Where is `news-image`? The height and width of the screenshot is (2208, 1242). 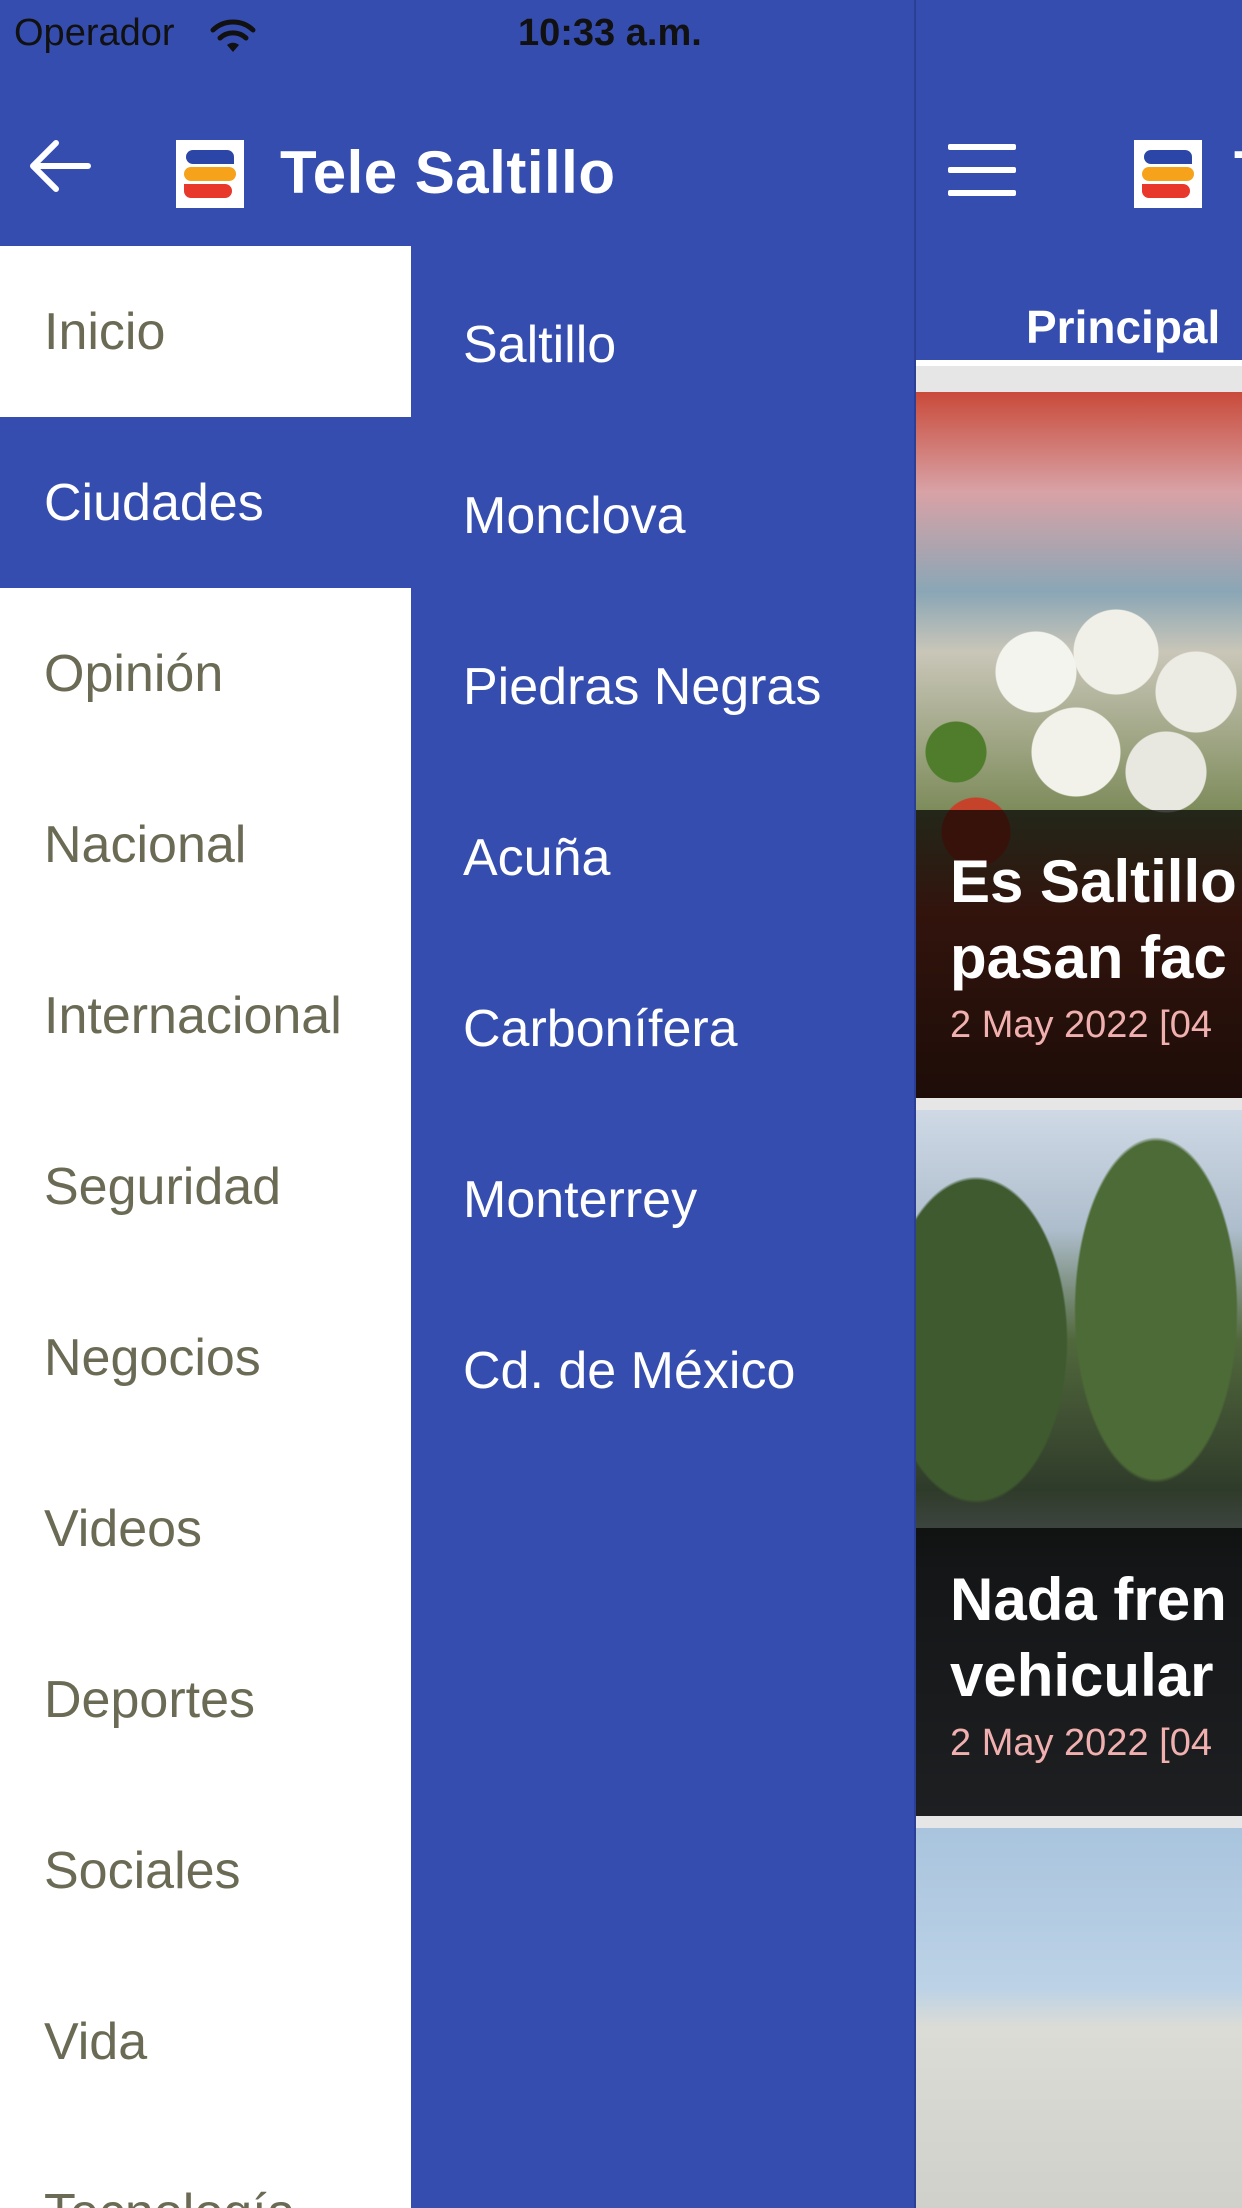
news-image is located at coordinates (1079, 2018).